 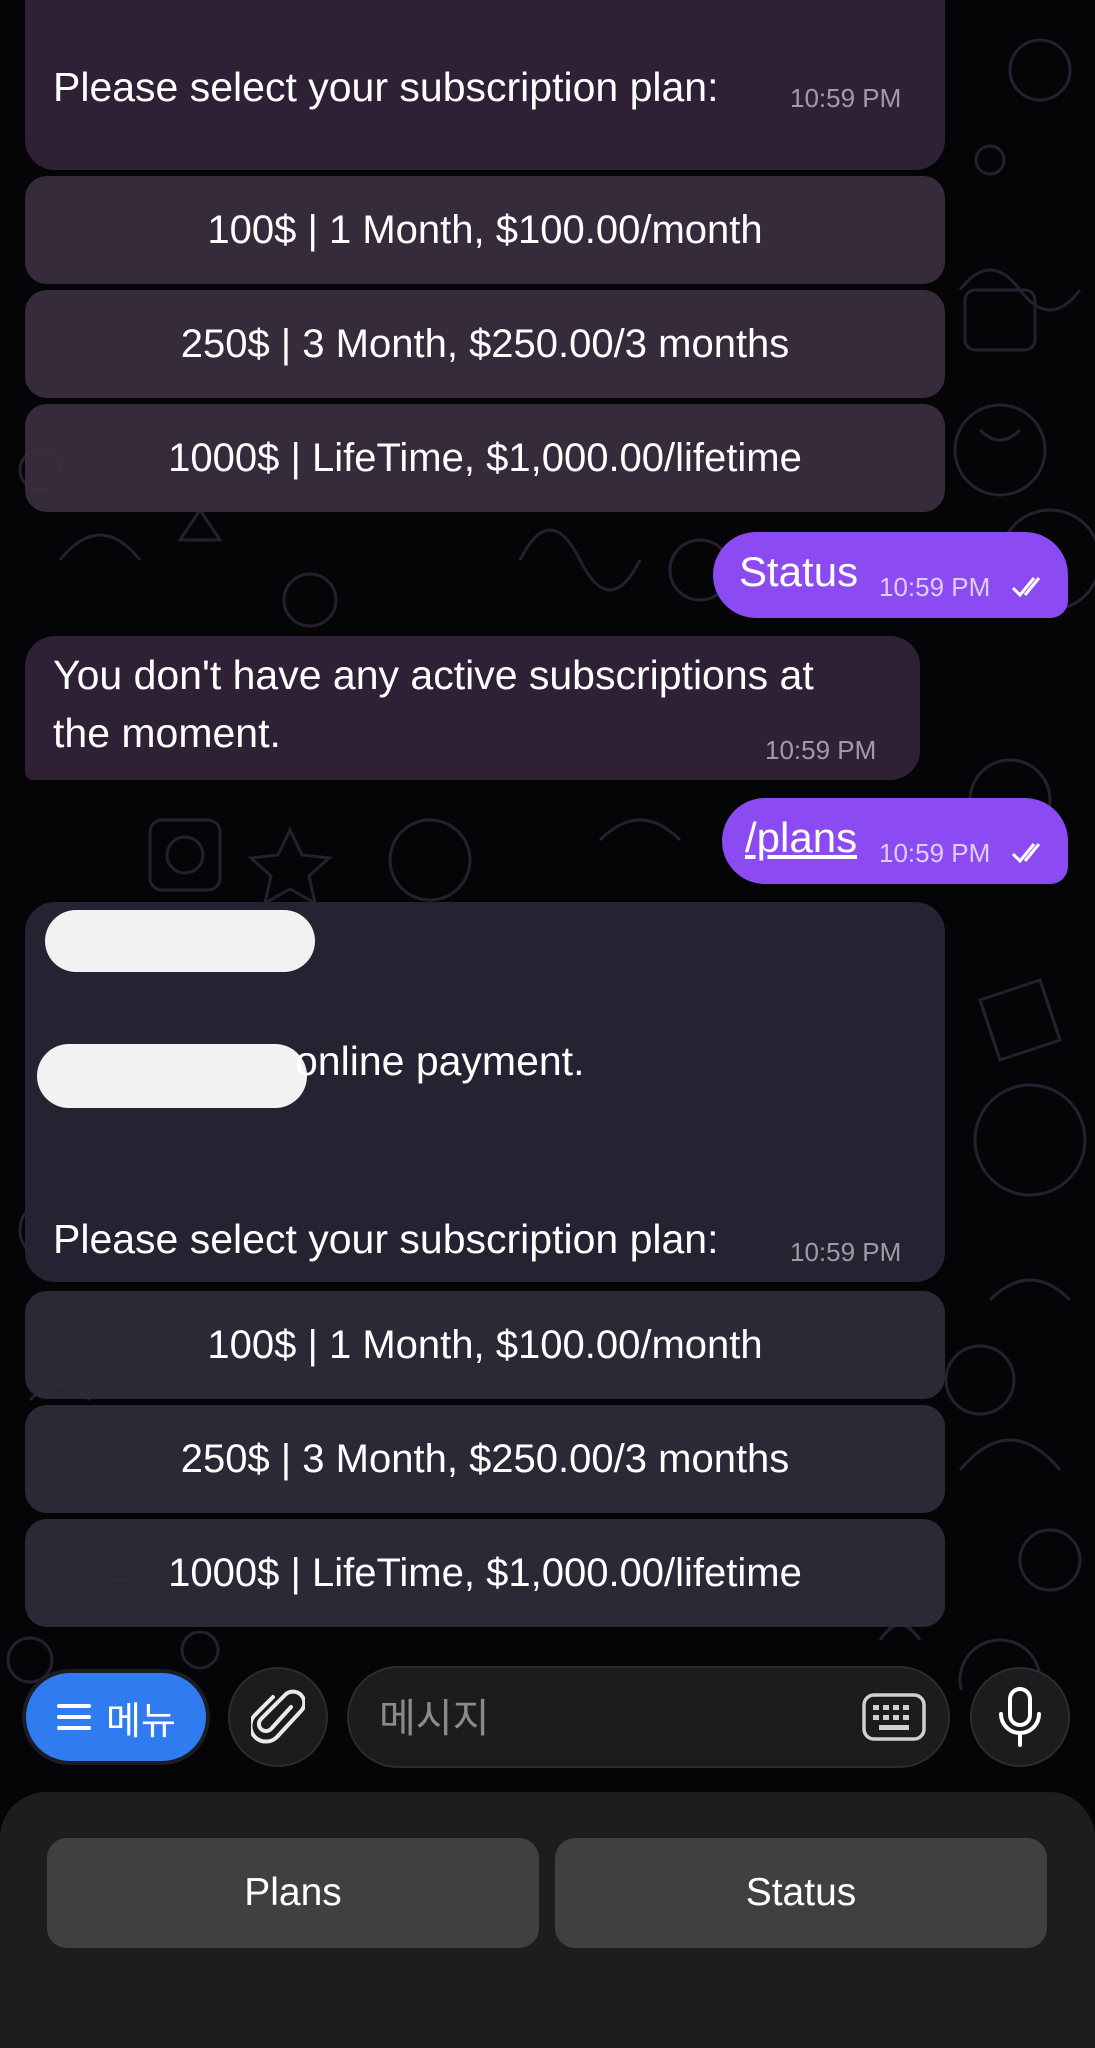 I want to click on microphone-icon, so click(x=1020, y=1717).